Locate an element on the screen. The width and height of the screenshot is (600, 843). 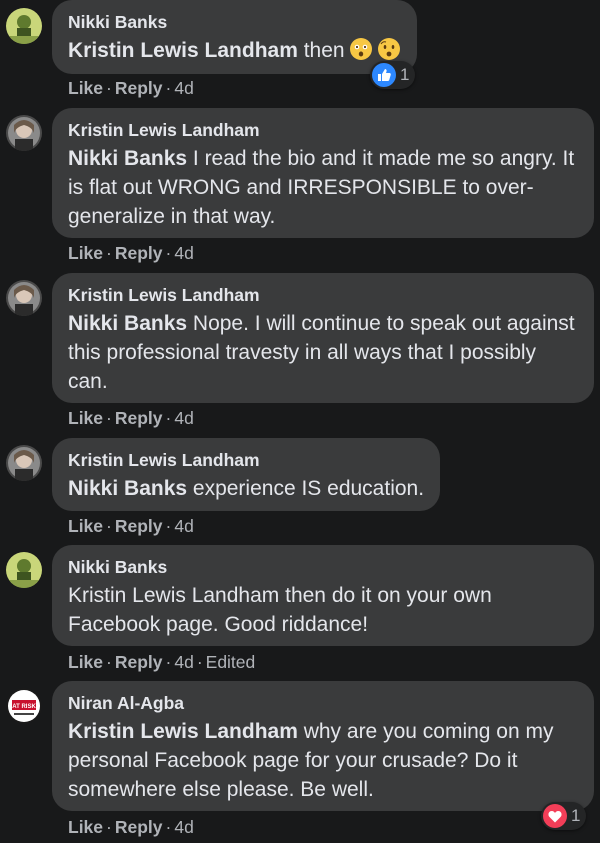
hushed-emoji-icon is located at coordinates (388, 49).